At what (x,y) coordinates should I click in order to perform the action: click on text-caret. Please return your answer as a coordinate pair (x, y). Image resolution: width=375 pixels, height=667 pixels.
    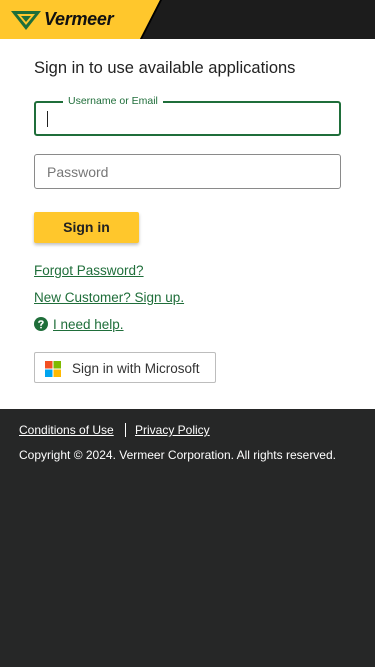
    Looking at the image, I should click on (47, 119).